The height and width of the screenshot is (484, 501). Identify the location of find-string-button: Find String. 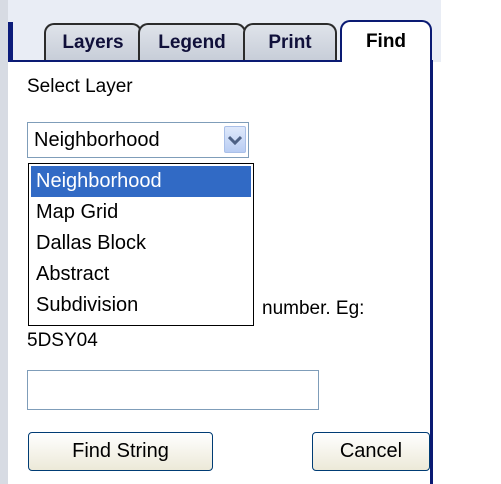
(120, 451).